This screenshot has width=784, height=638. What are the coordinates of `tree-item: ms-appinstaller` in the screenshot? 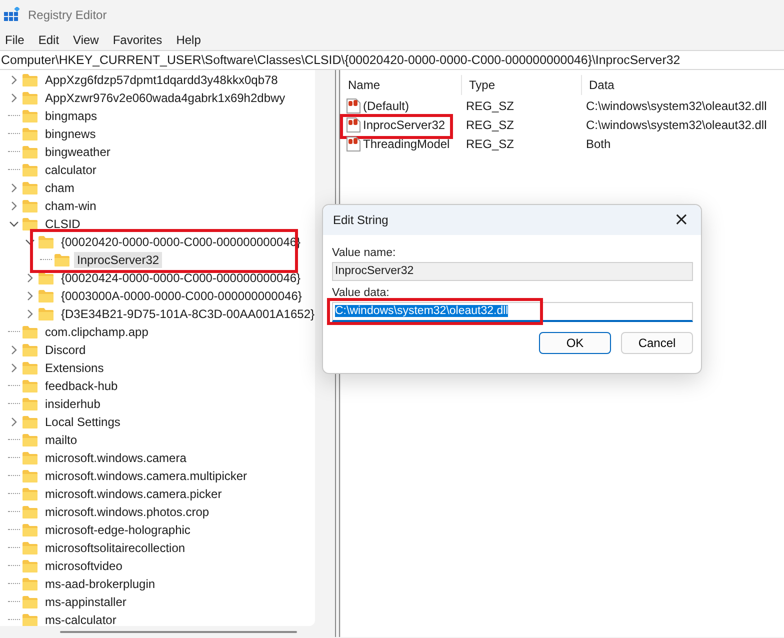 It's located at (86, 602).